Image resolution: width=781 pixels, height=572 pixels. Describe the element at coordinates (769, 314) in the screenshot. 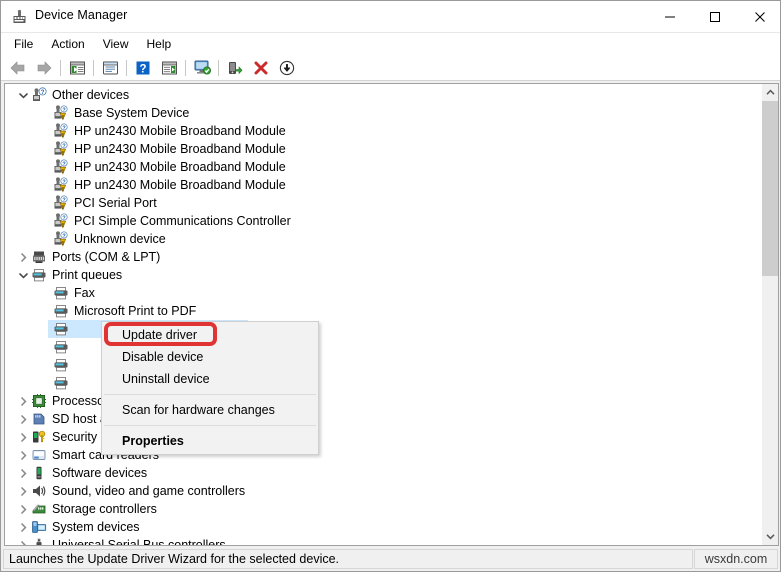

I see `vertical-scrollbar` at that location.